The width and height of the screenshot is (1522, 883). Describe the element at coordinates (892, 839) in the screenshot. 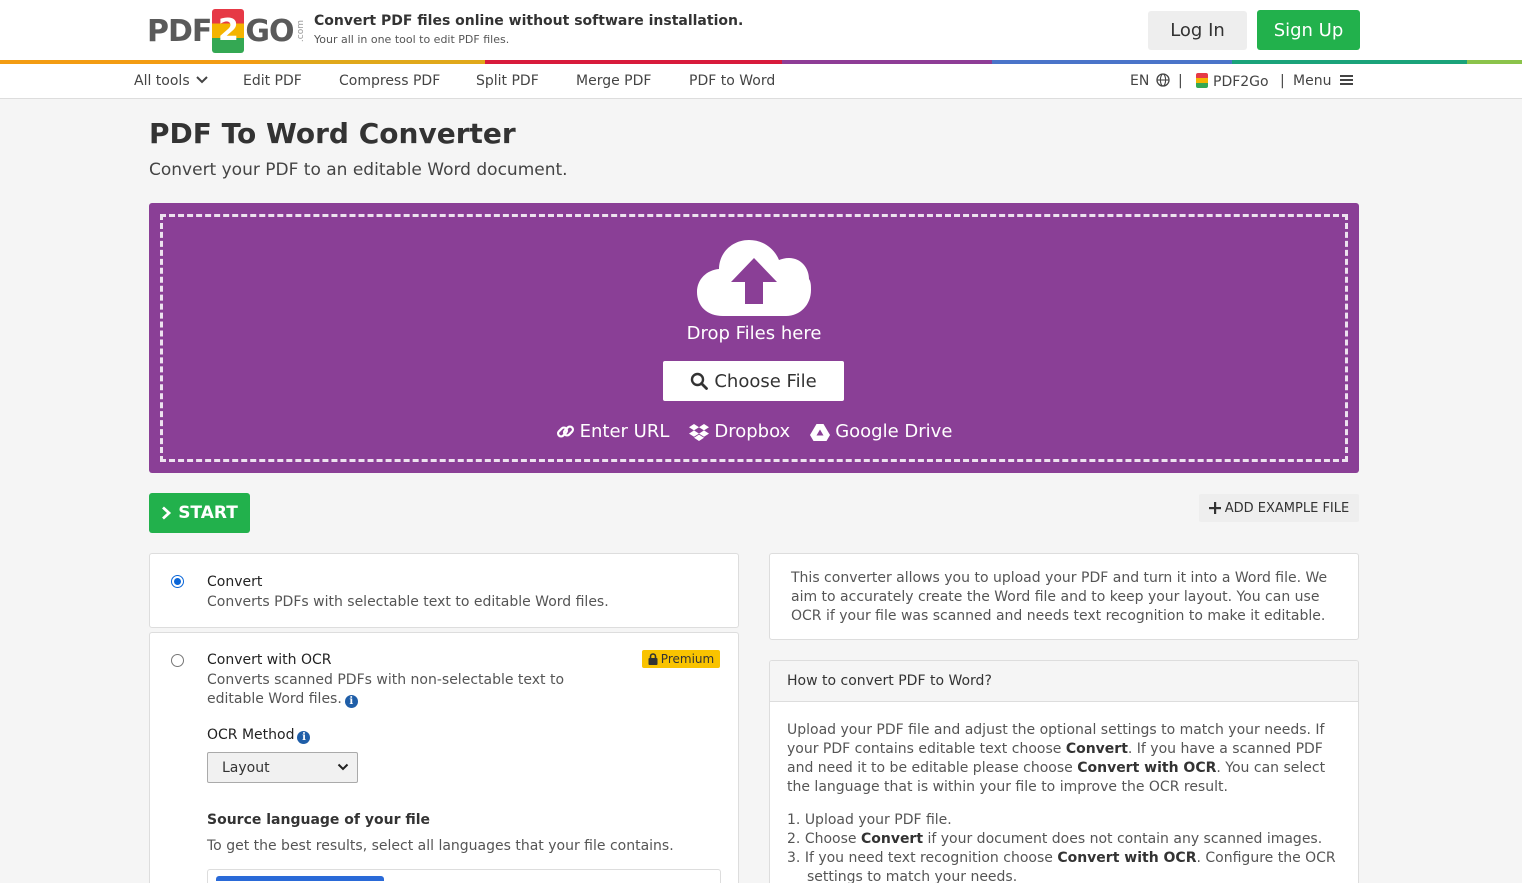

I see `step-bold: Convert` at that location.